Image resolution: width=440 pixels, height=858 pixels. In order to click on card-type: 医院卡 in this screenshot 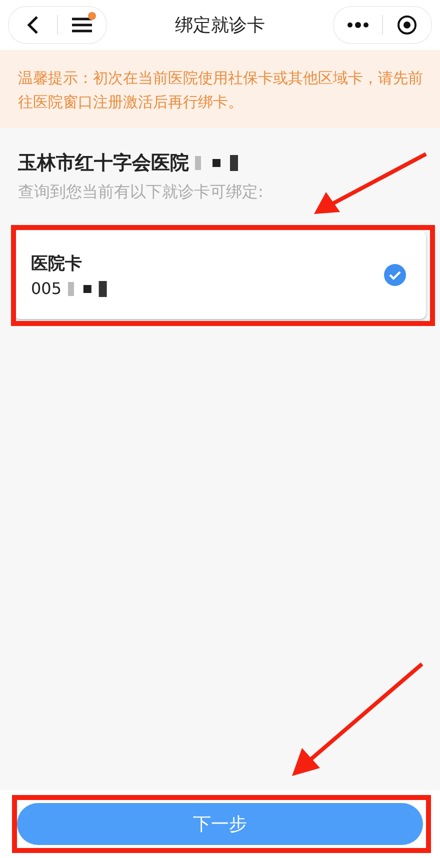, I will do `click(57, 264)`.